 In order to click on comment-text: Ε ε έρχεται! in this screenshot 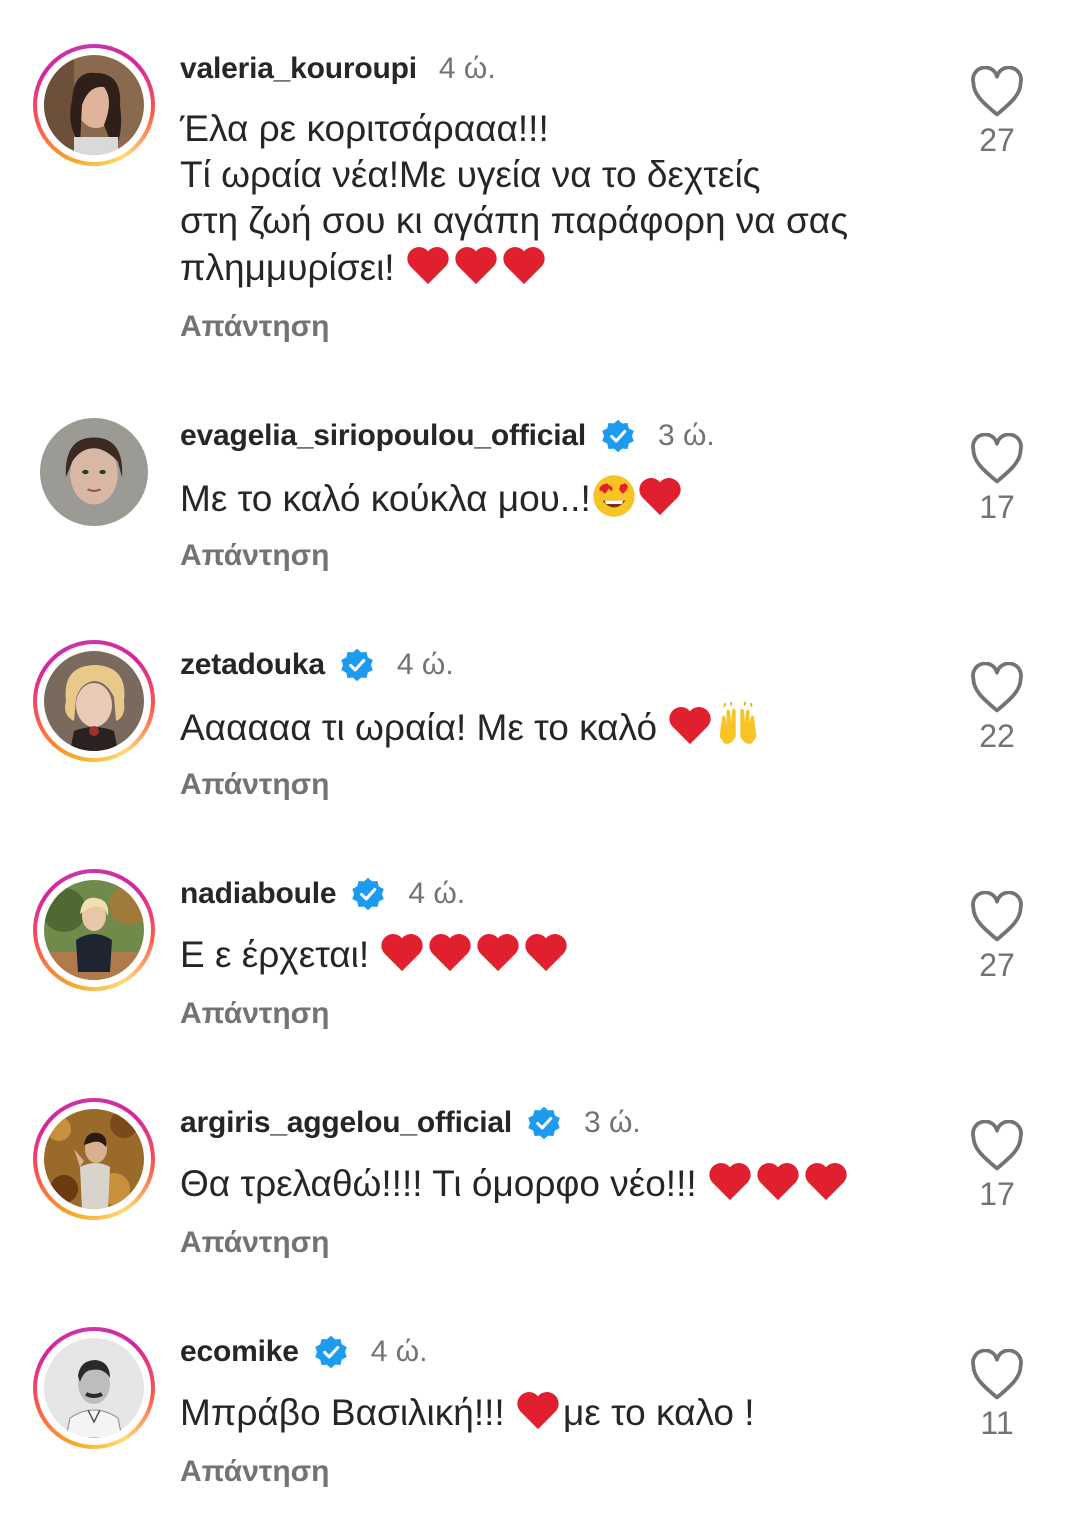, I will do `click(550, 954)`.